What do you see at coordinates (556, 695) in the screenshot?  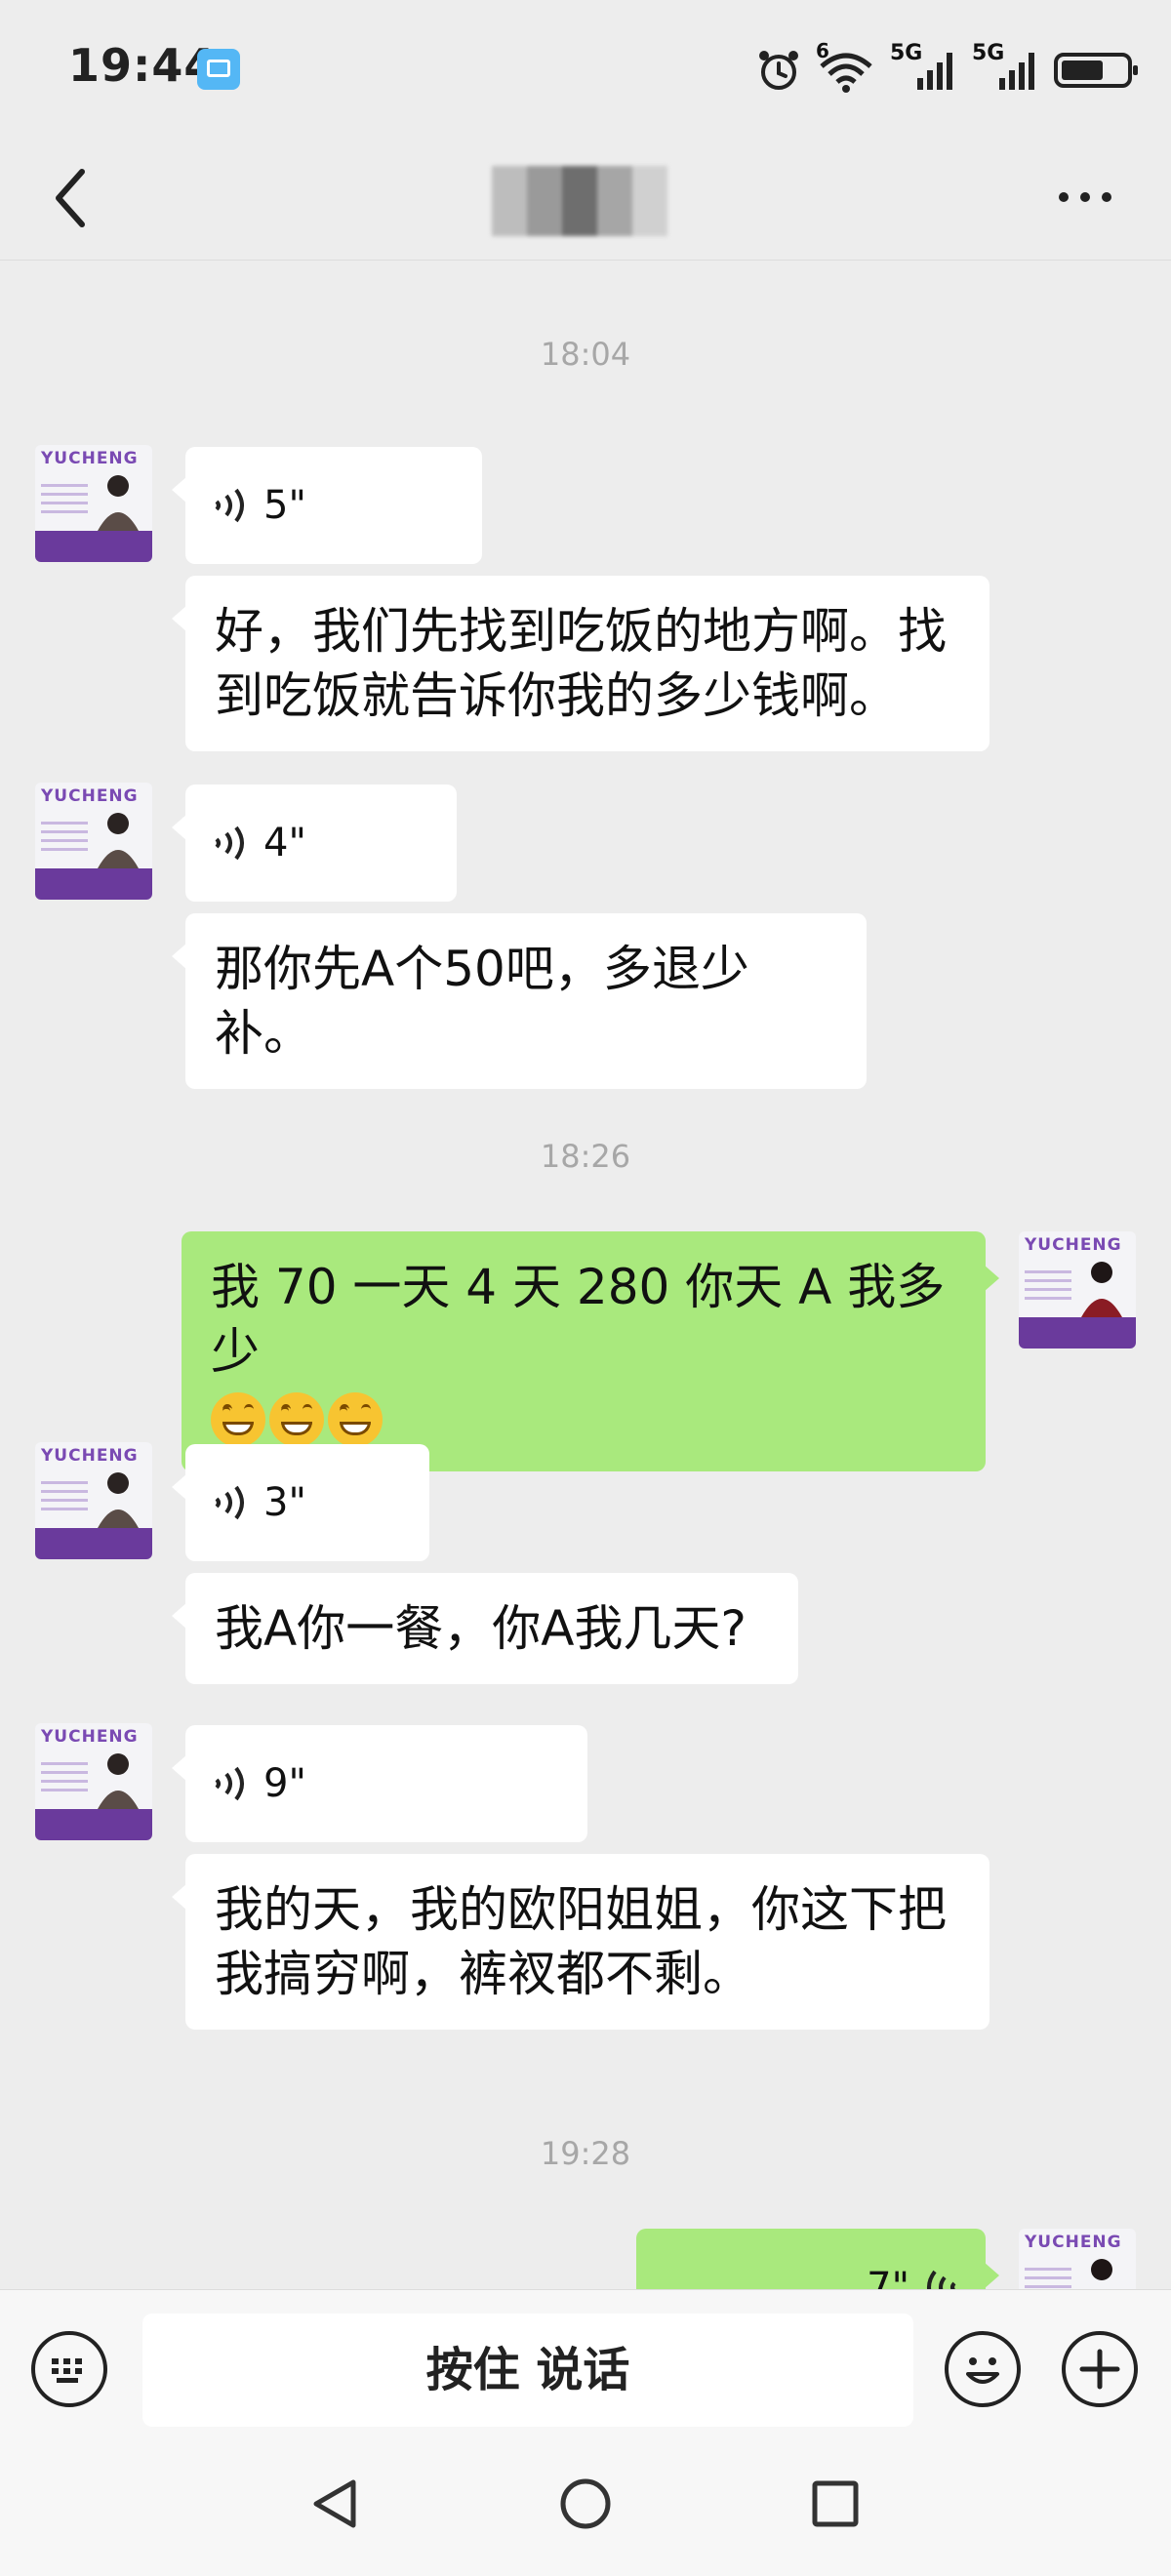 I see `message-line: 到吃饭就告诉你我的多少钱啊。` at bounding box center [556, 695].